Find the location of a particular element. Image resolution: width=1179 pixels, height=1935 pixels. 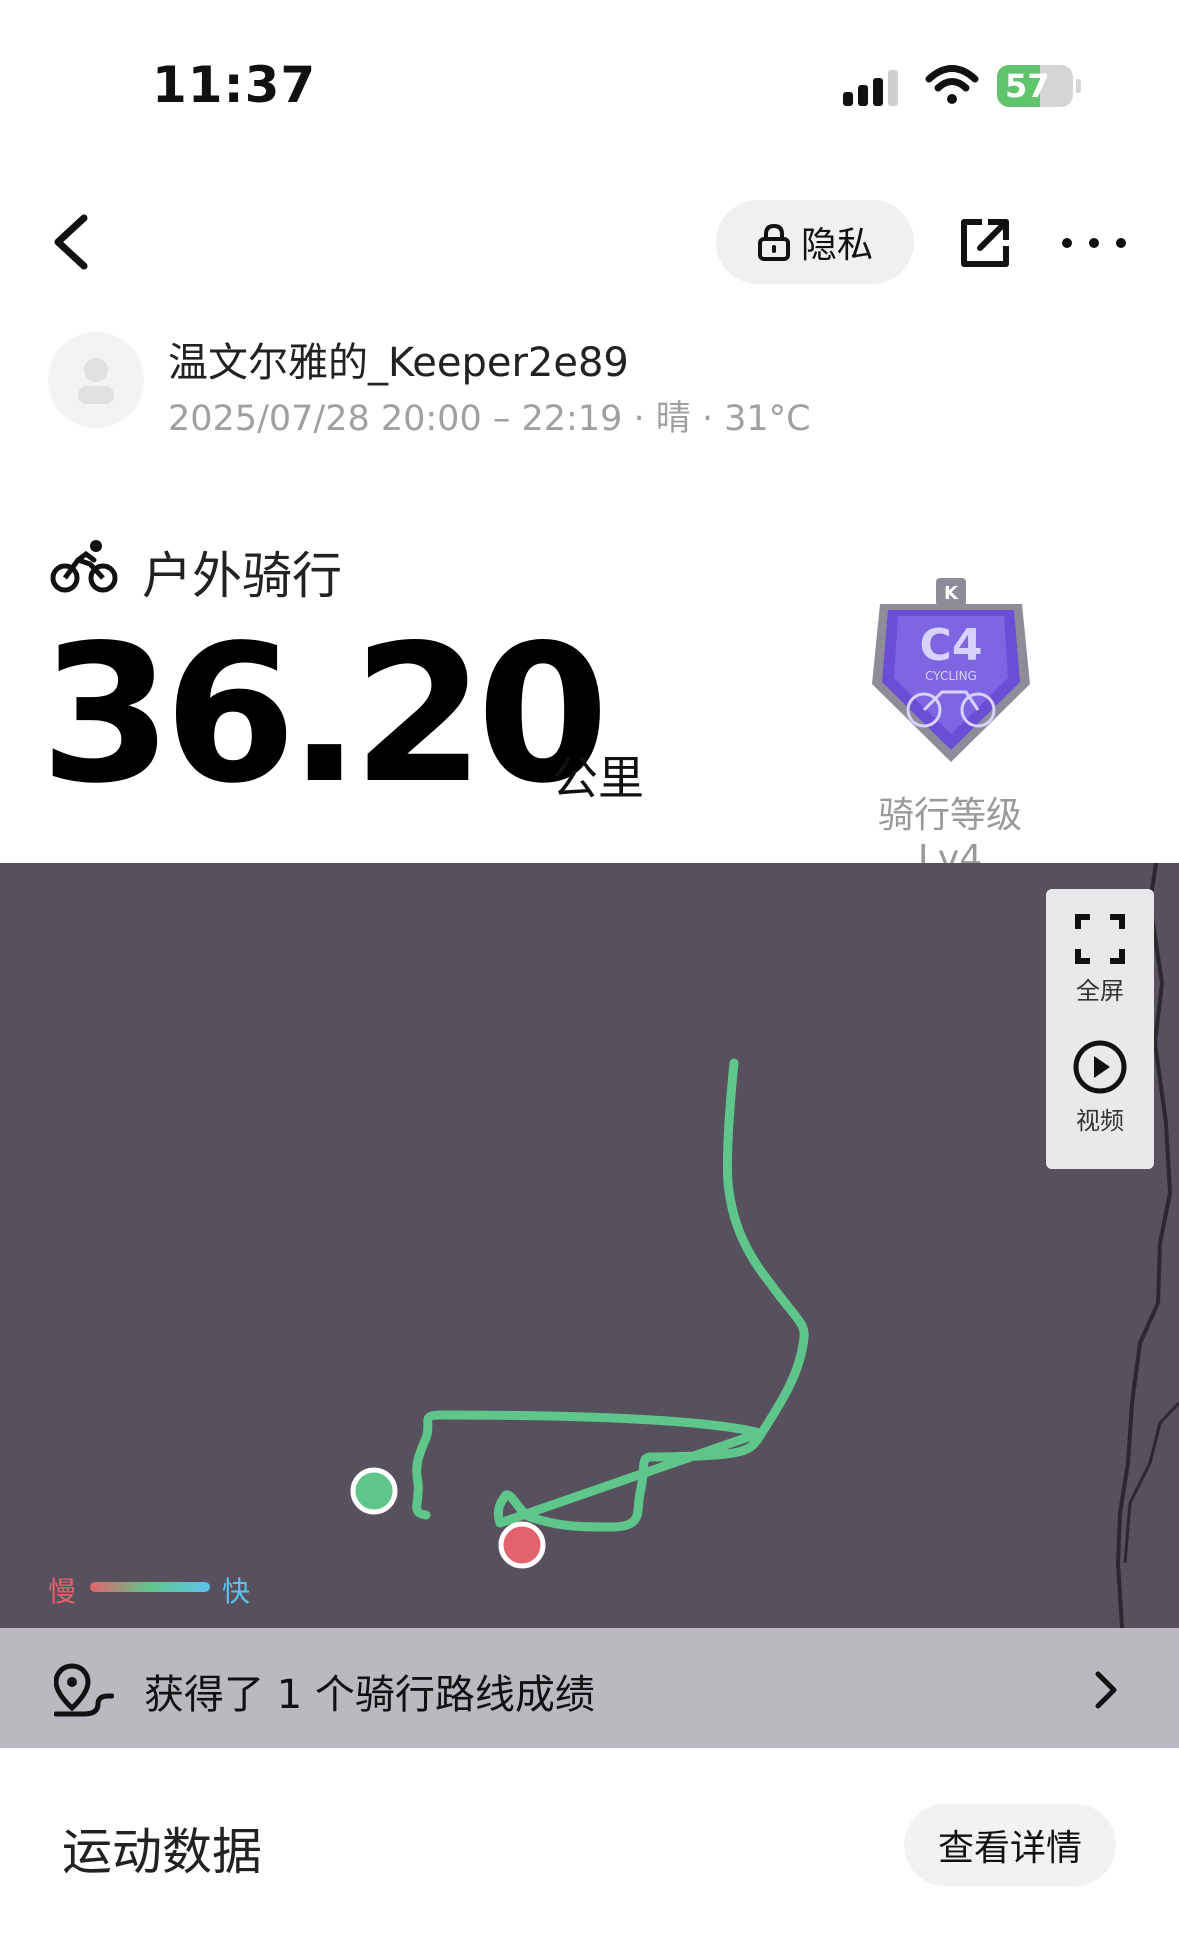

cellular-signal-icon is located at coordinates (870, 88).